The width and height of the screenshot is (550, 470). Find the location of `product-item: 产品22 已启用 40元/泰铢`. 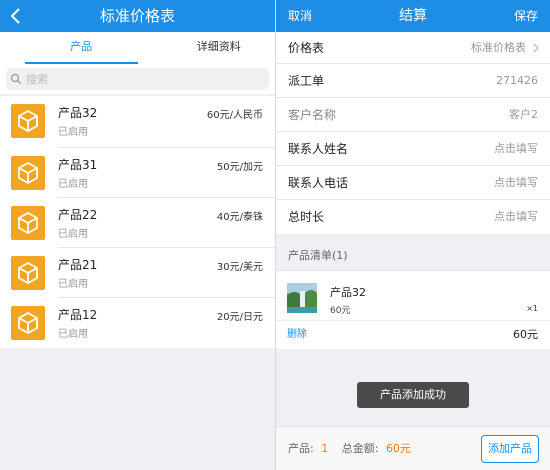

product-item: 产品22 已启用 40元/泰铢 is located at coordinates (137, 223).